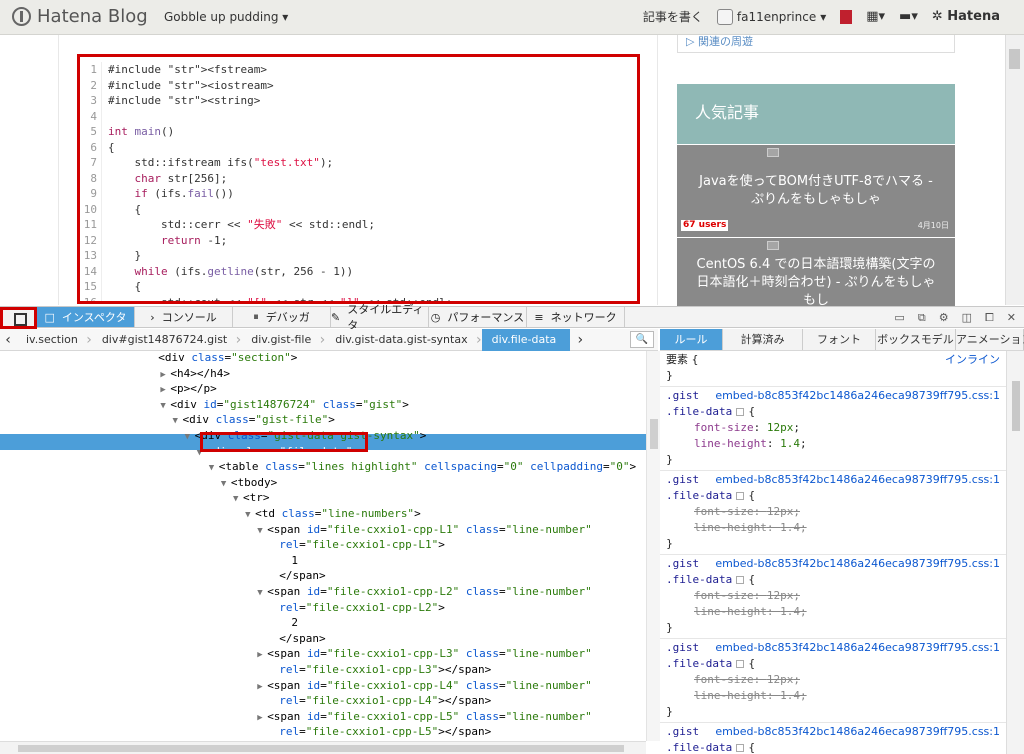 The width and height of the screenshot is (1024, 754). I want to click on write-article-link: 記事を書く, so click(673, 16).